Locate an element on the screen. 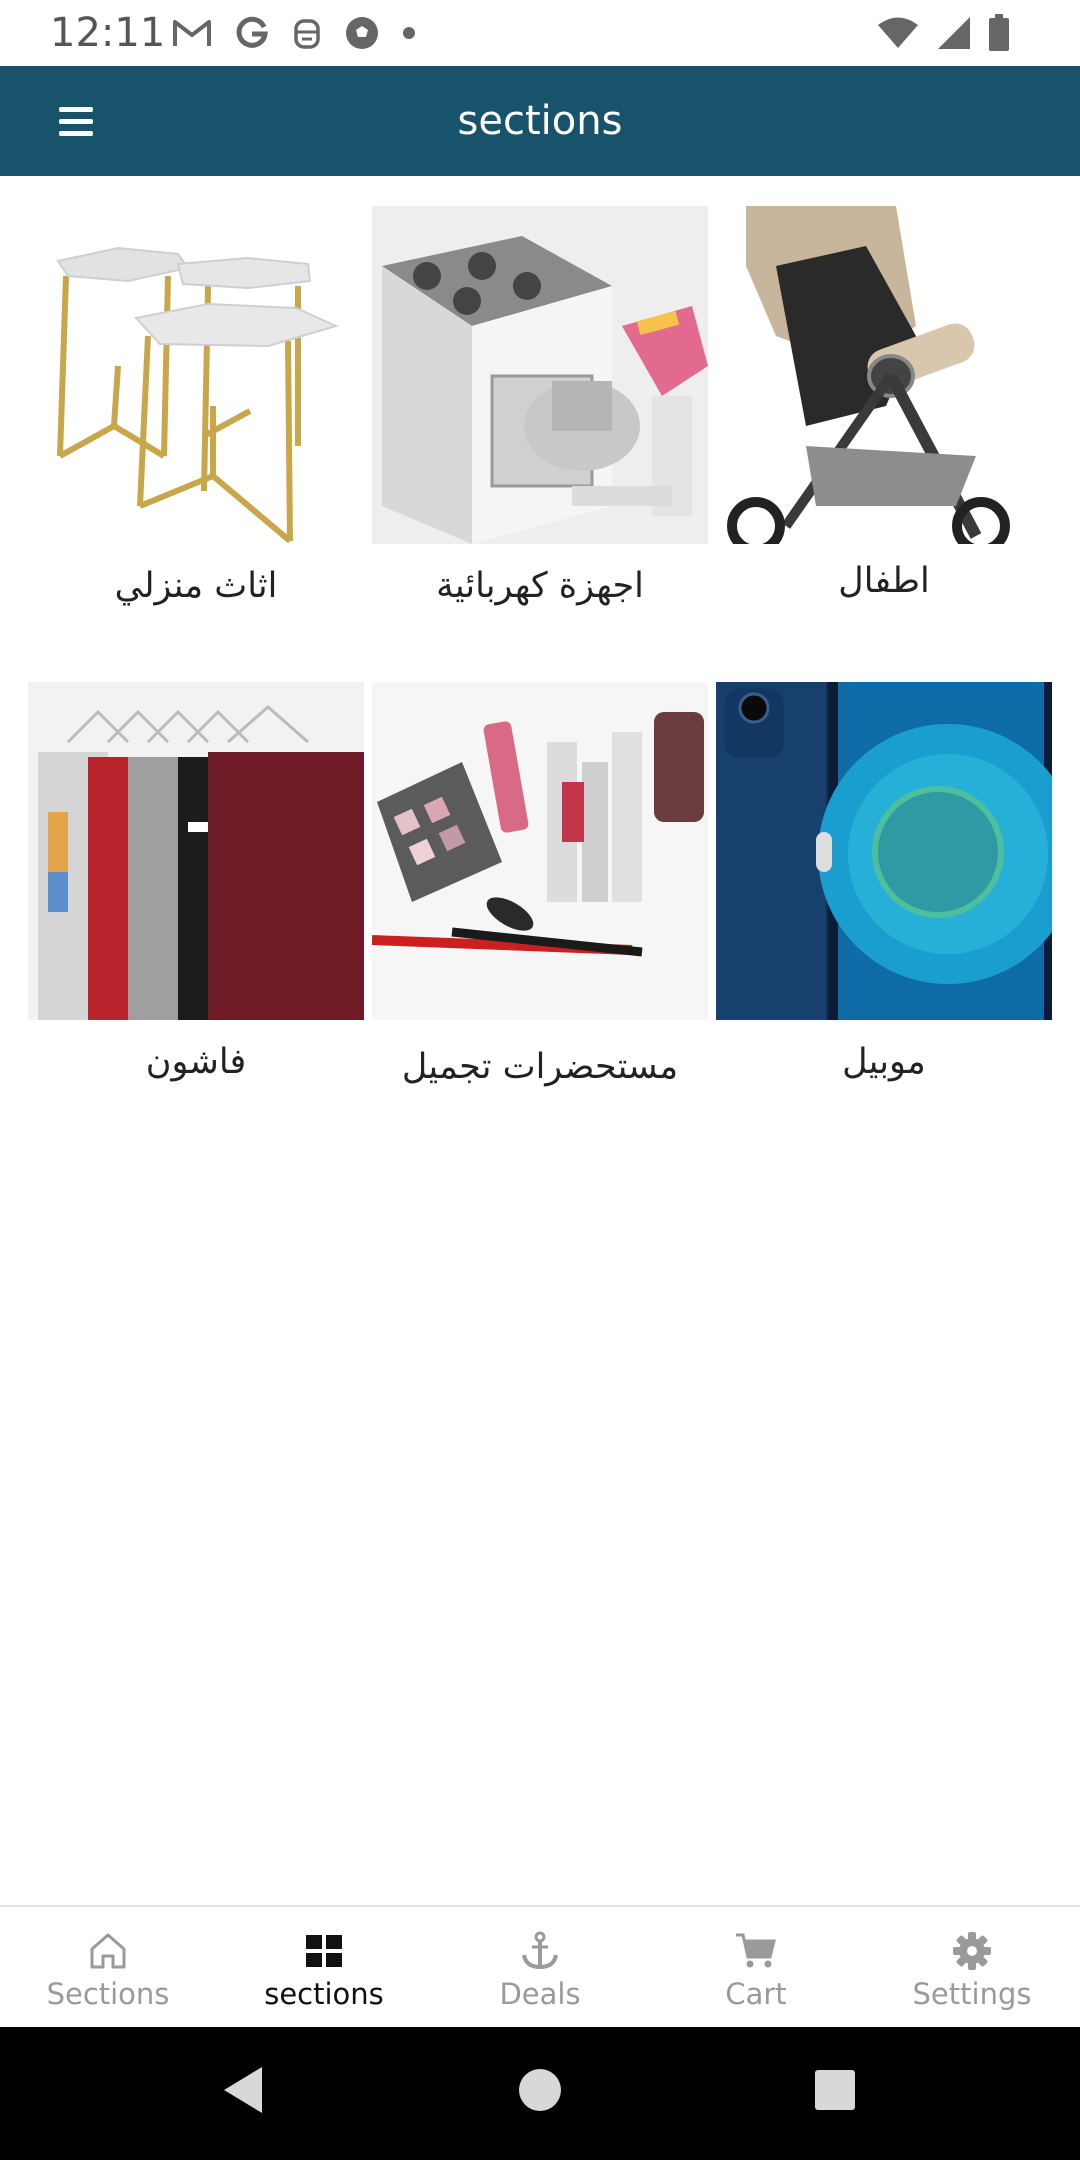 The width and height of the screenshot is (1080, 2160). battery-icon is located at coordinates (999, 32).